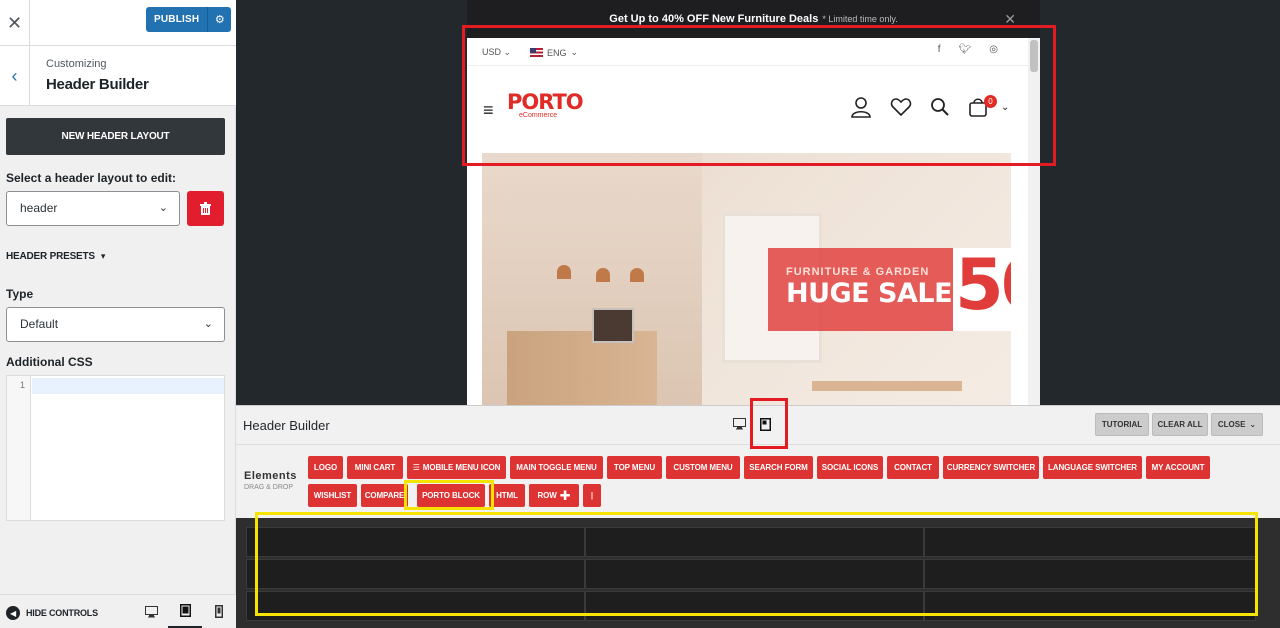  Describe the element at coordinates (1180, 424) in the screenshot. I see `clear-all-button: CLEAR ALL` at that location.